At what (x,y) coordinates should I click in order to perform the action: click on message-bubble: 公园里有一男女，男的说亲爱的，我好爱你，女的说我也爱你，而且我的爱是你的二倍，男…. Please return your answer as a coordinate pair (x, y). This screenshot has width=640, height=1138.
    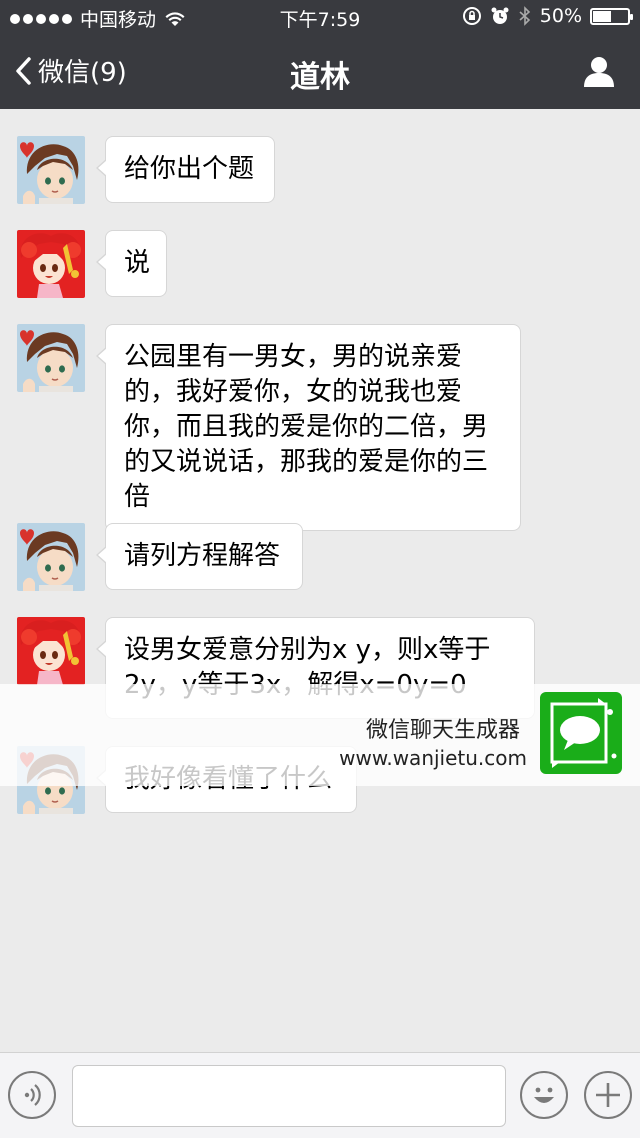
    Looking at the image, I should click on (308, 427).